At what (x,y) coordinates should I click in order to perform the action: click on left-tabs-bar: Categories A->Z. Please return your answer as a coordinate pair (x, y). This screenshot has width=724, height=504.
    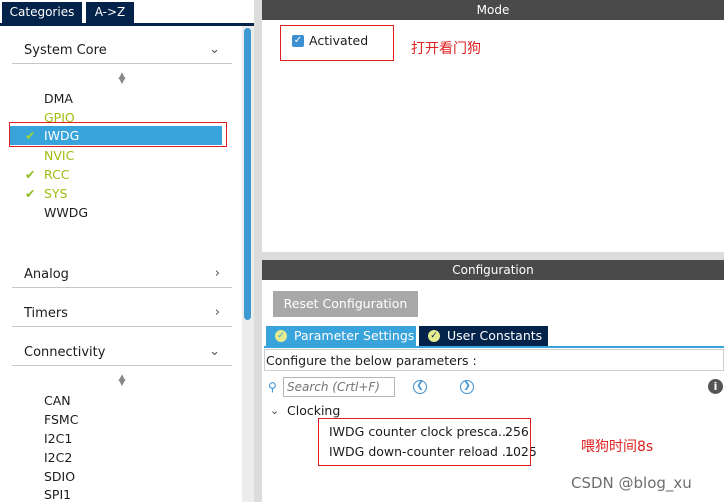
    Looking at the image, I should click on (127, 12).